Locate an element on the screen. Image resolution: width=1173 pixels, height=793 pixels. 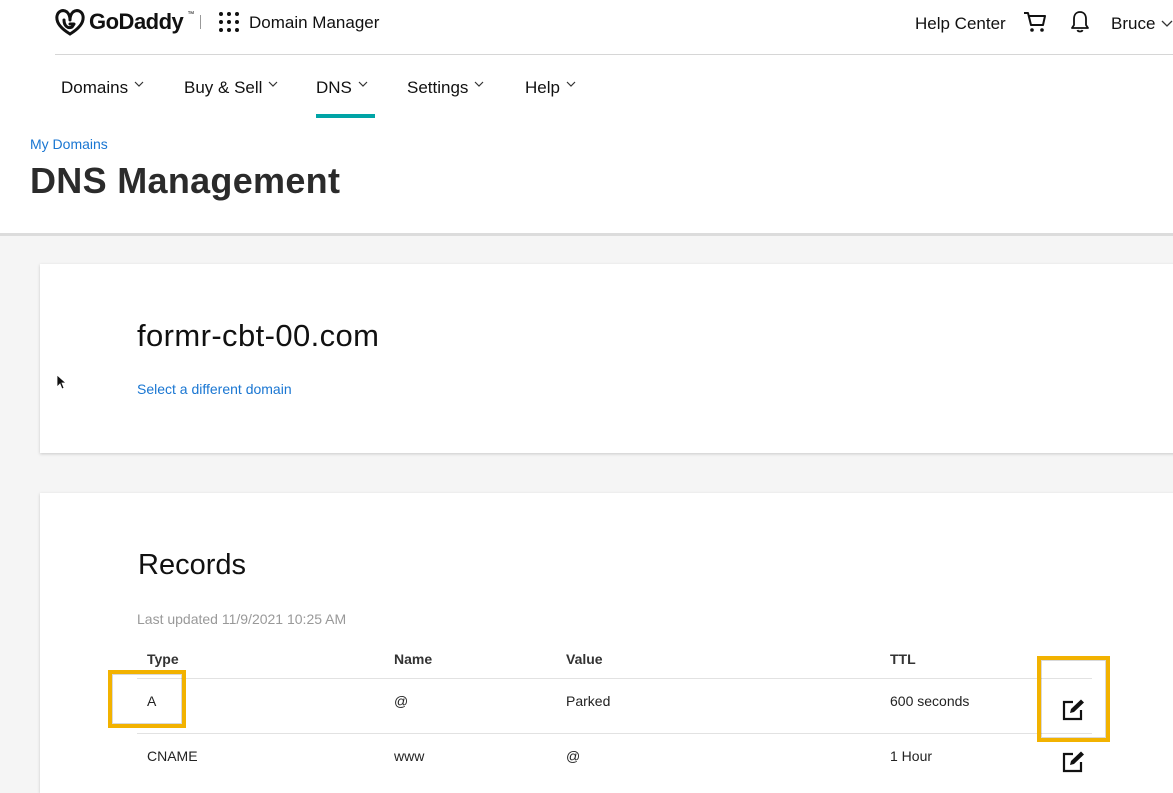
brand-name: GoDaddy is located at coordinates (136, 21).